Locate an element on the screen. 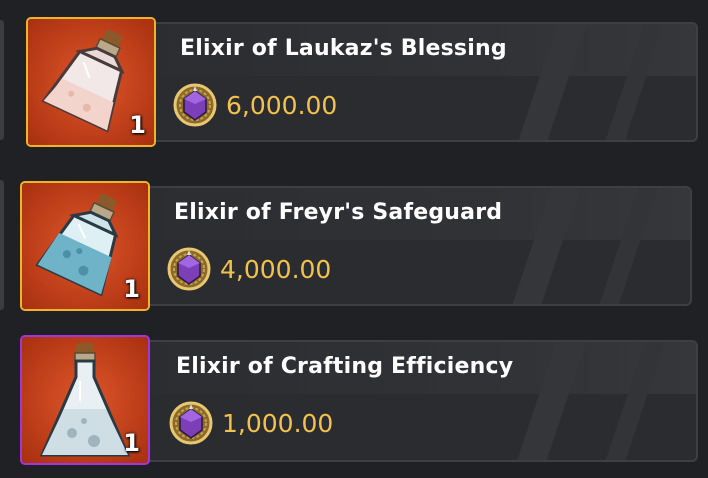  price-row: 1,000.00 is located at coordinates (250, 423).